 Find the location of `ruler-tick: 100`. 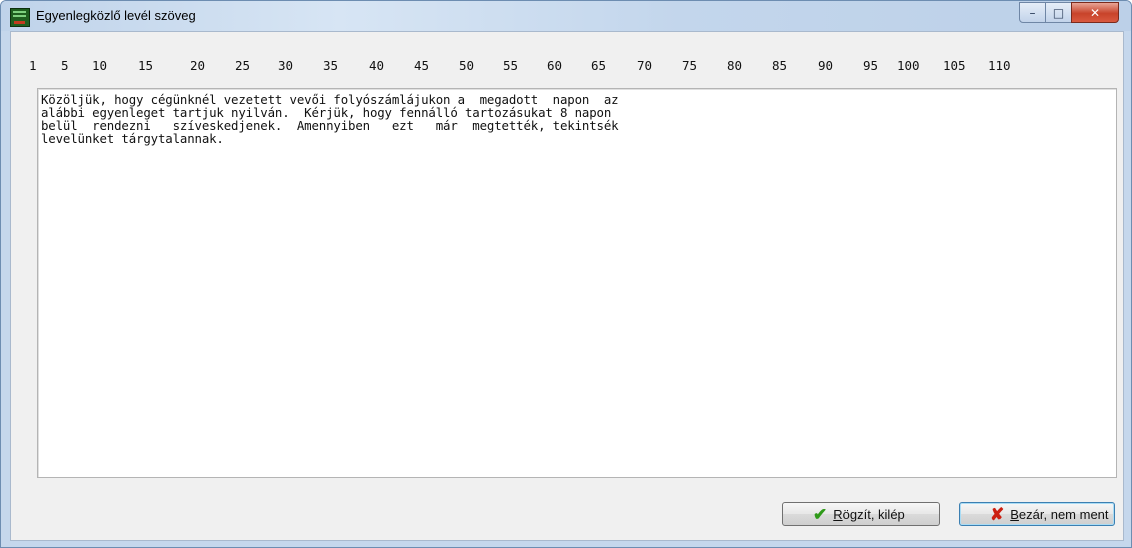

ruler-tick: 100 is located at coordinates (908, 65).